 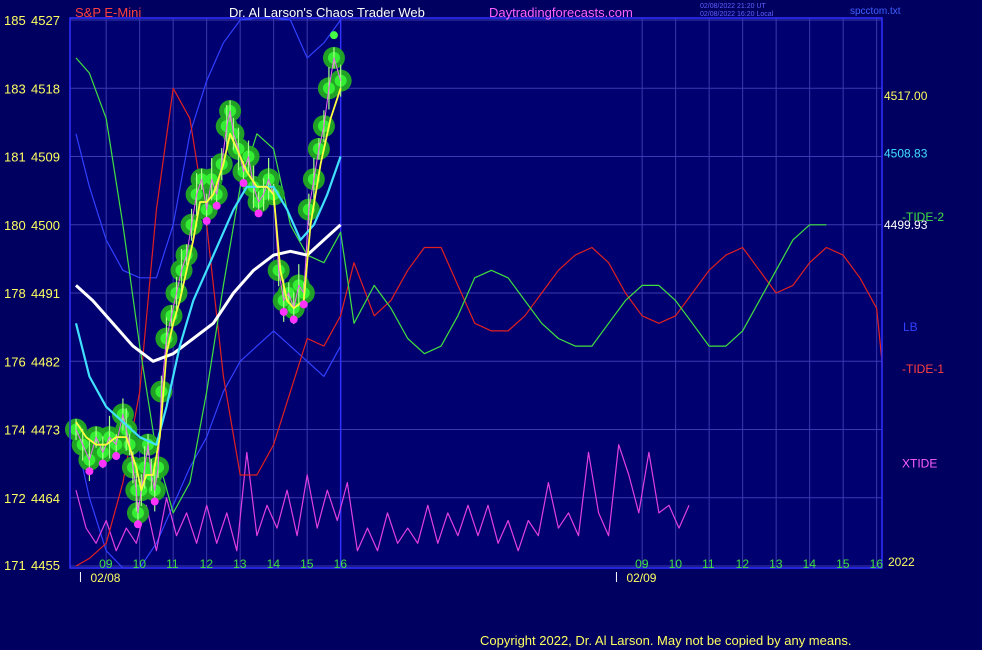 I want to click on data-file-name: spcctom.txt, so click(x=875, y=11).